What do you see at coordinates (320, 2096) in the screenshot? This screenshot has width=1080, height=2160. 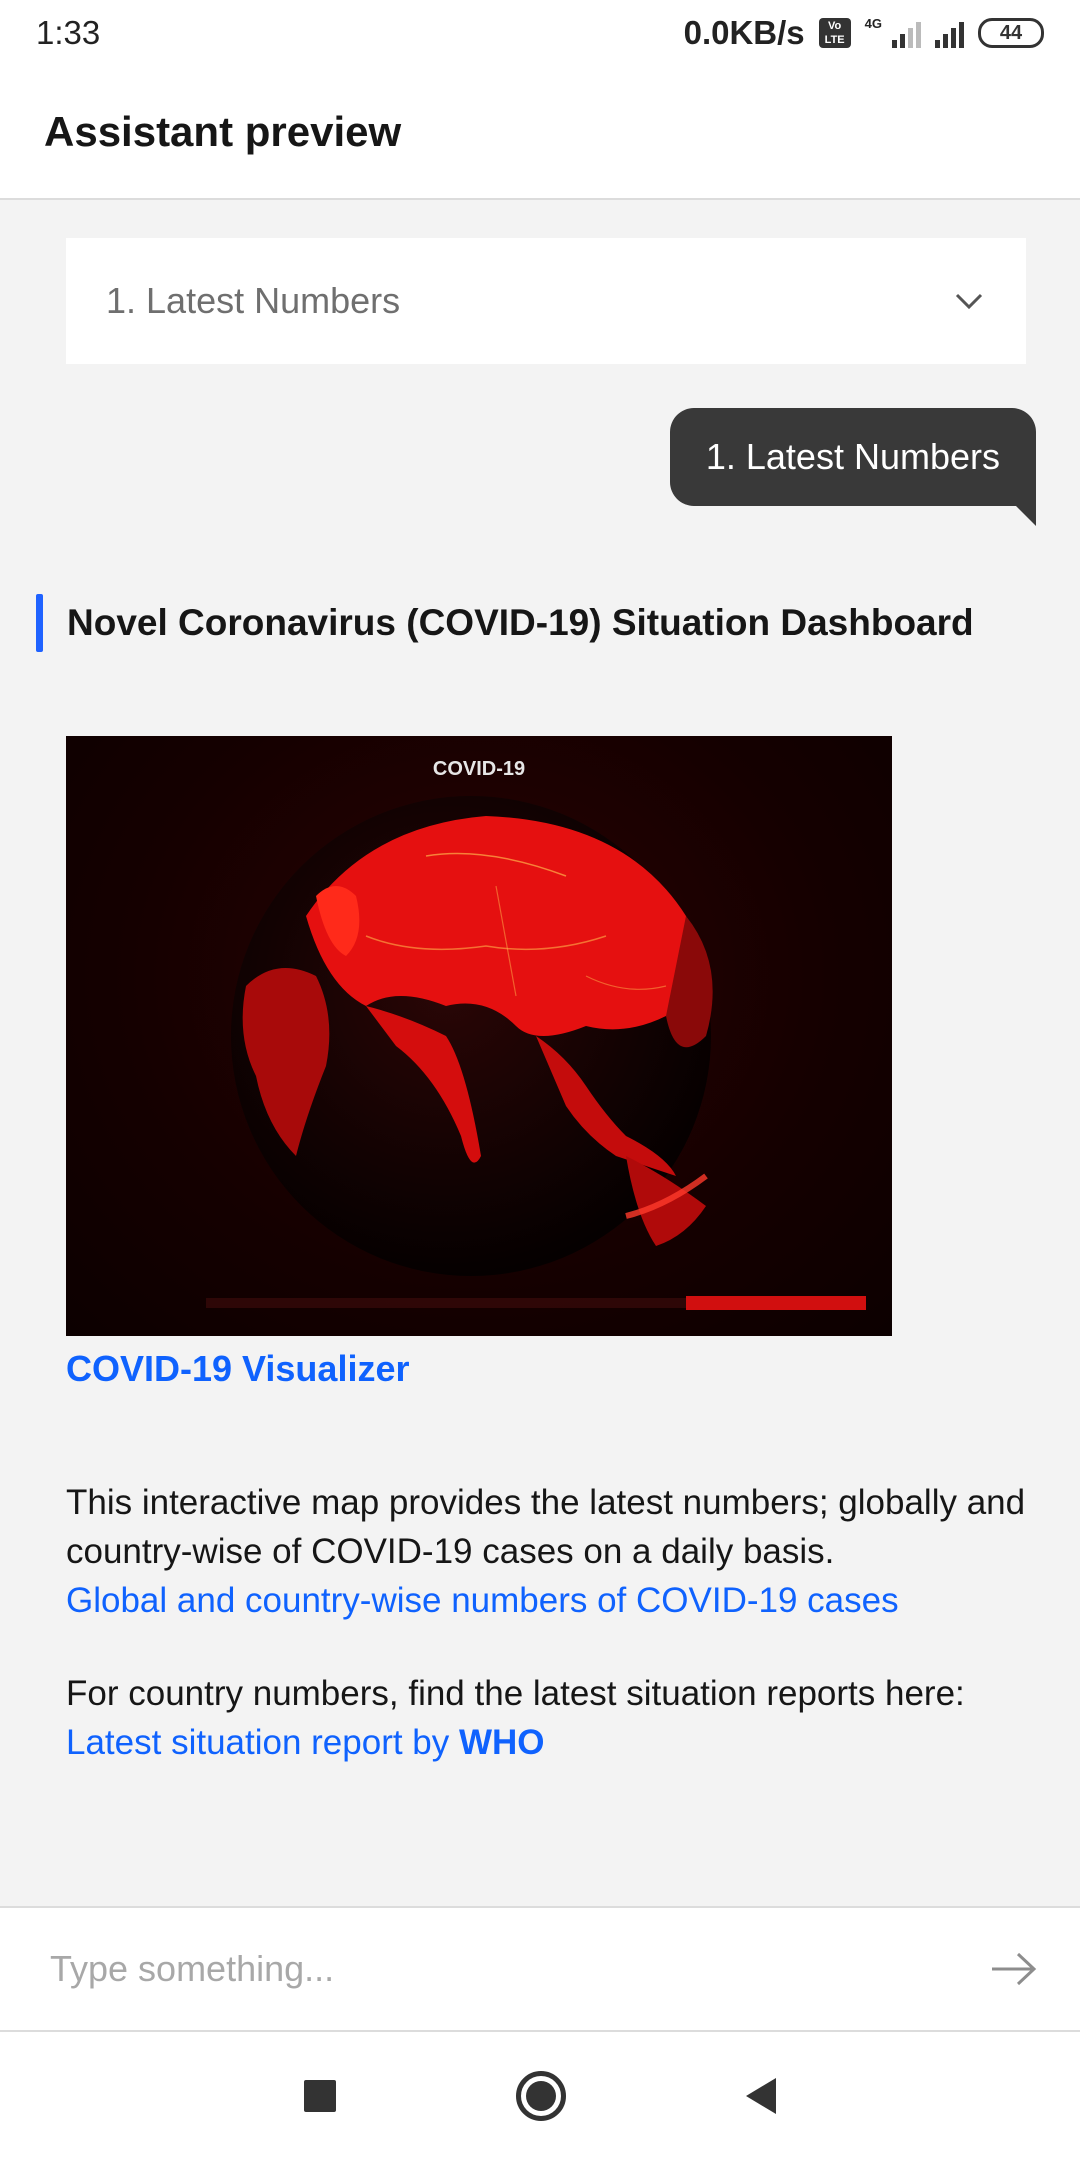 I see `recents-icon` at bounding box center [320, 2096].